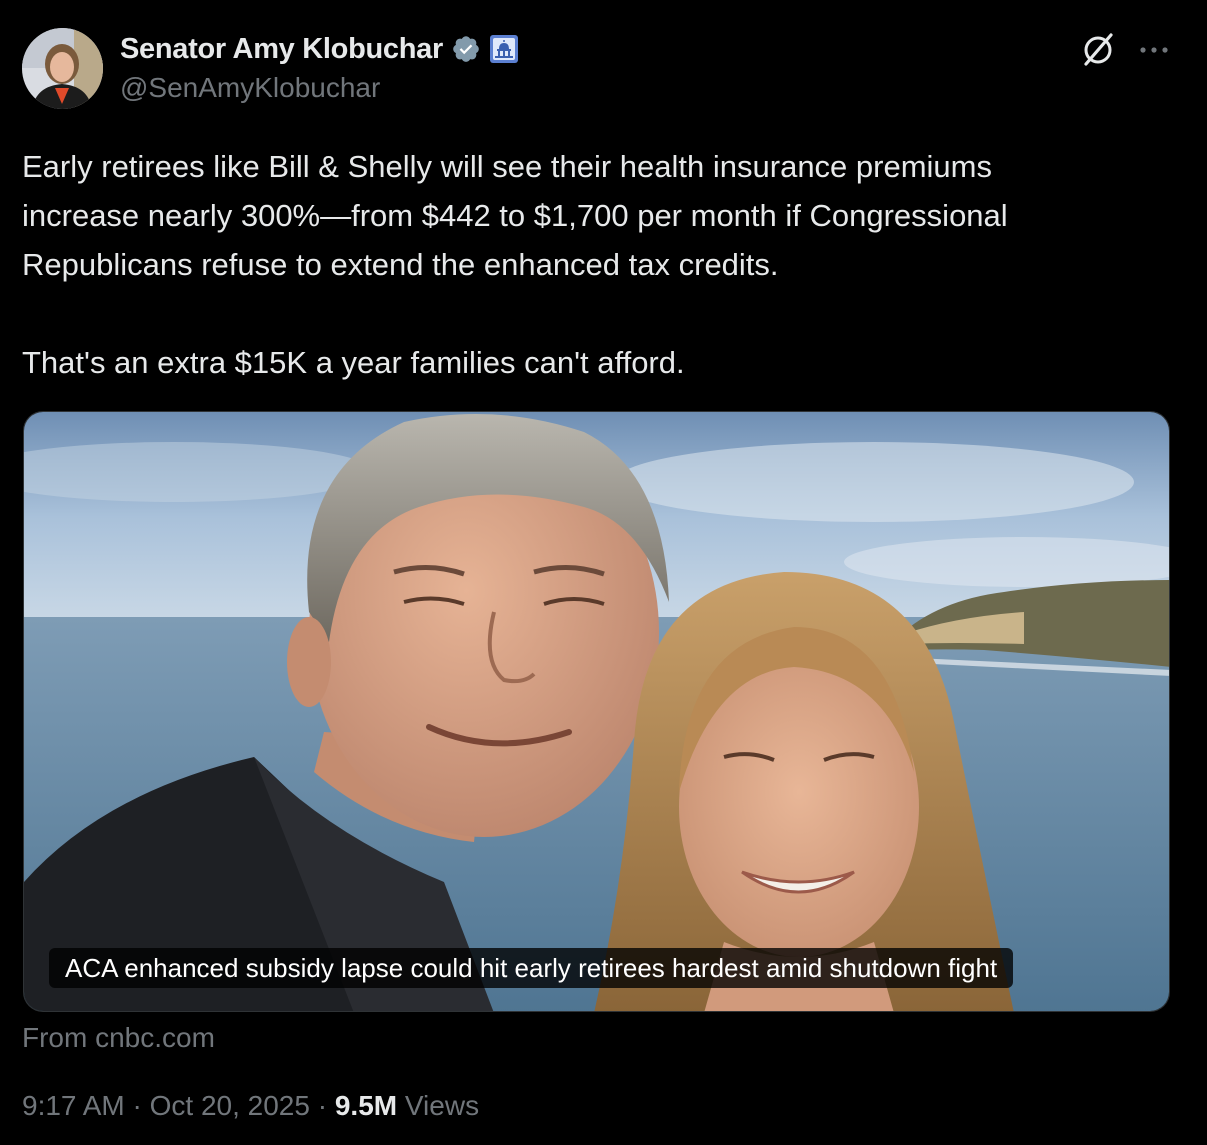 Image resolution: width=1207 pixels, height=1145 pixels. Describe the element at coordinates (118, 1038) in the screenshot. I see `source-link: From cnbc.com` at that location.